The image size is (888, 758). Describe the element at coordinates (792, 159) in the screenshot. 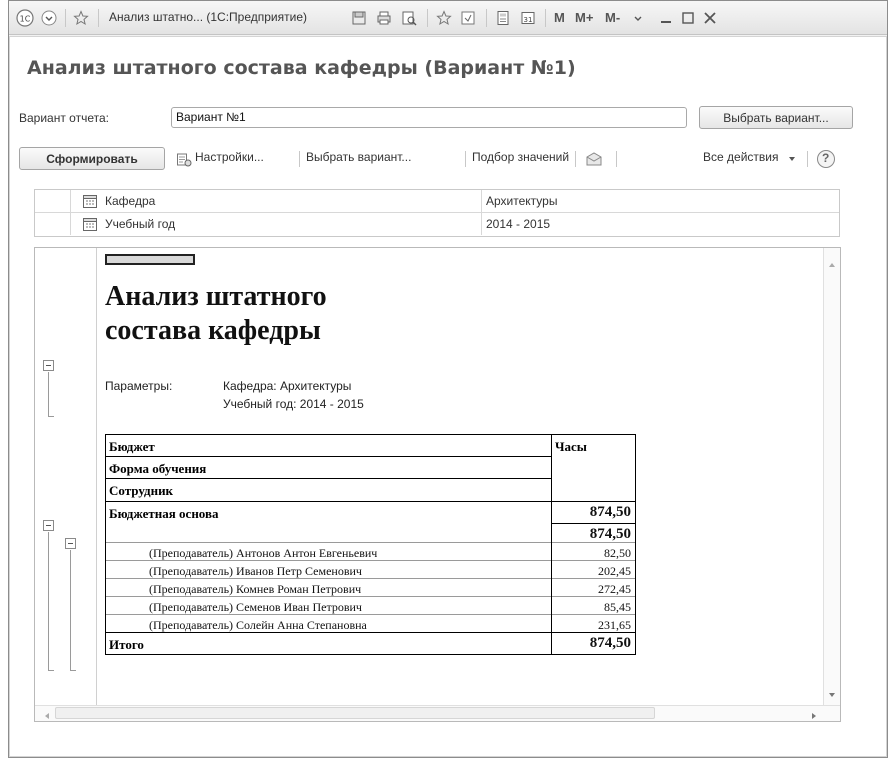

I see `all-actions-dropdown-icon` at that location.